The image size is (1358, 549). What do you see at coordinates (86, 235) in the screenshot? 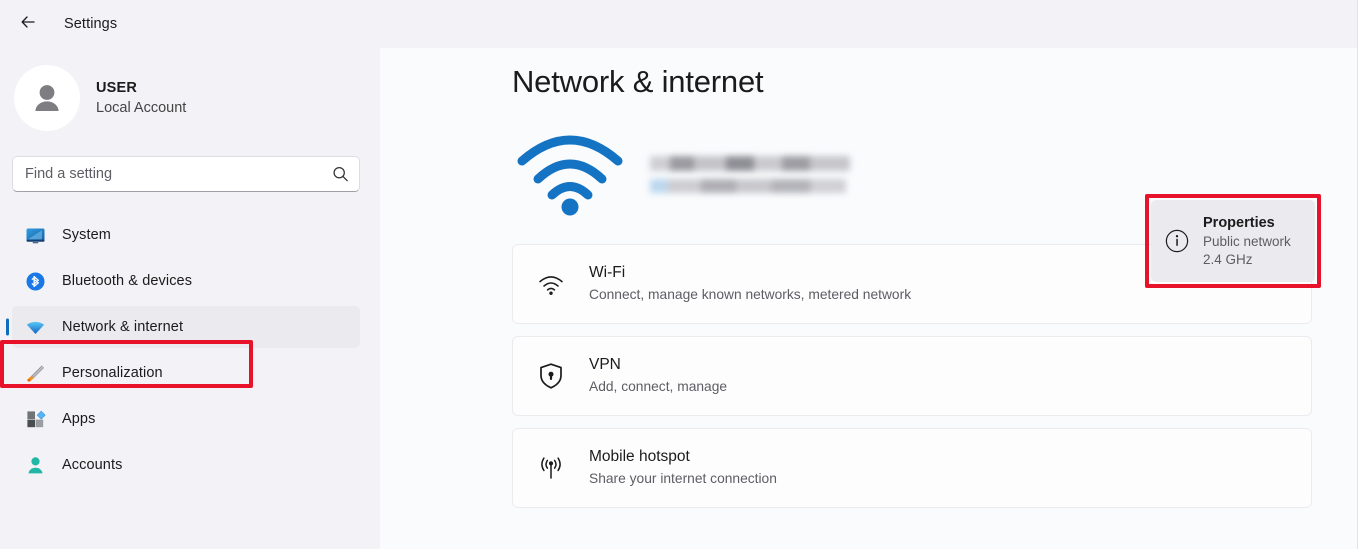
I see `sidebar-item-label: System` at bounding box center [86, 235].